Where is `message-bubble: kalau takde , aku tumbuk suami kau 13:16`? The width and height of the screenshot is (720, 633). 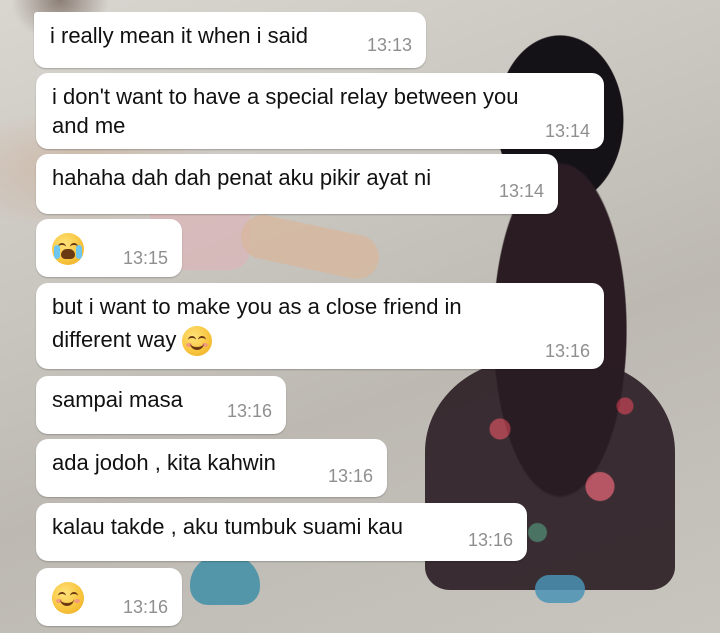 message-bubble: kalau takde , aku tumbuk suami kau 13:16 is located at coordinates (281, 532).